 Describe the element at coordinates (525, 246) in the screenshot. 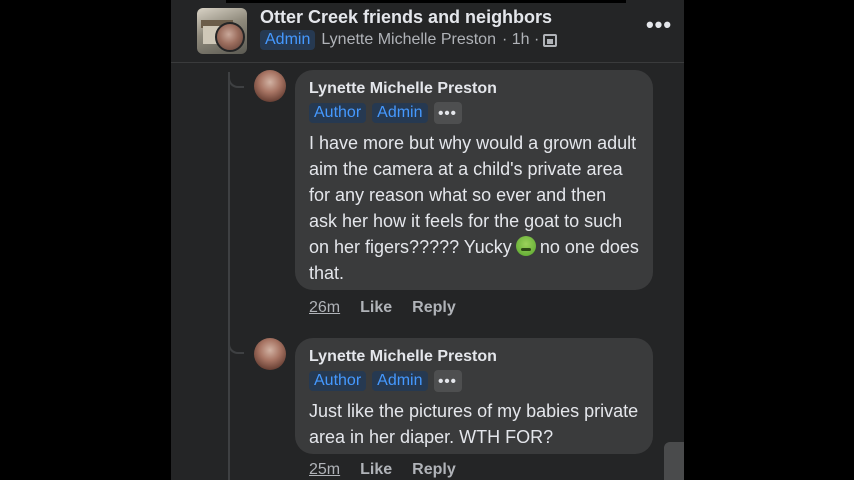

I see `nauseated-face-icon` at that location.